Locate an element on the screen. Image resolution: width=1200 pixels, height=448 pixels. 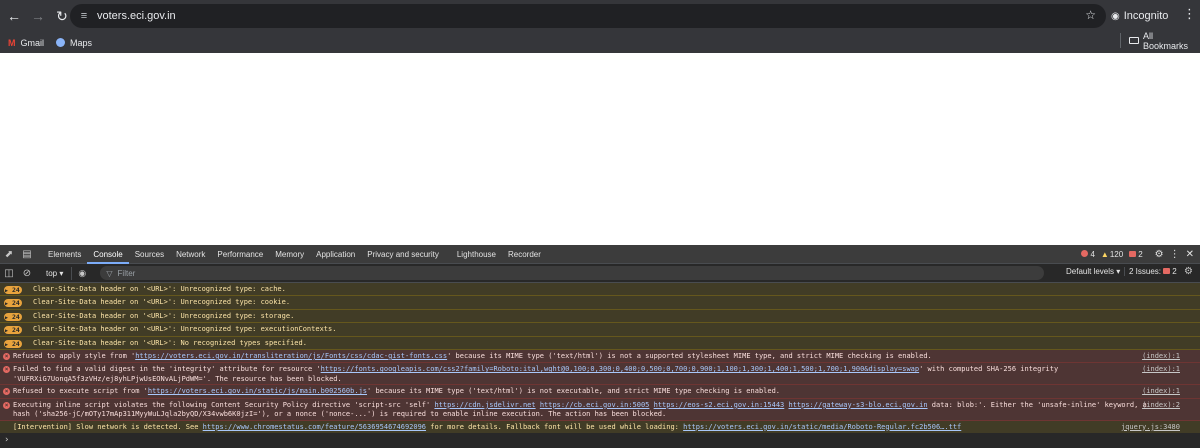
close-devtools-icon: ✕ is located at coordinates (1190, 254).